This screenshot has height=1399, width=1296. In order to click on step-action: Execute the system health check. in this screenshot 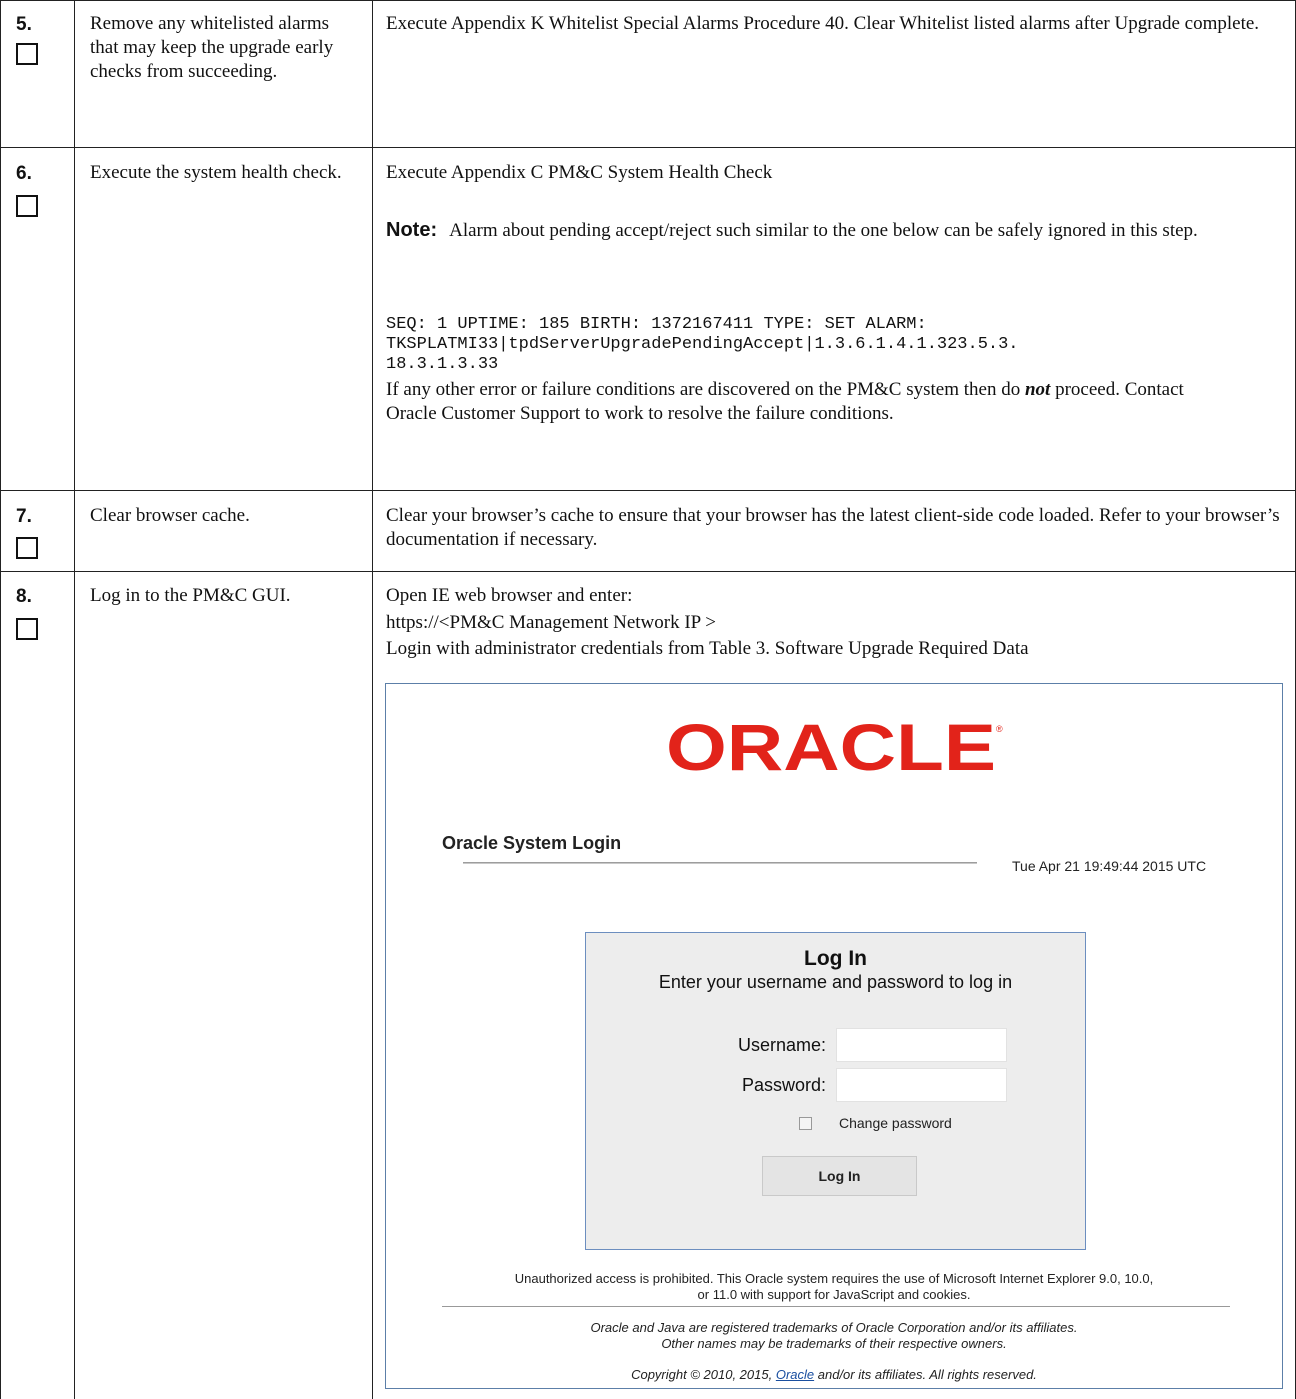, I will do `click(216, 172)`.